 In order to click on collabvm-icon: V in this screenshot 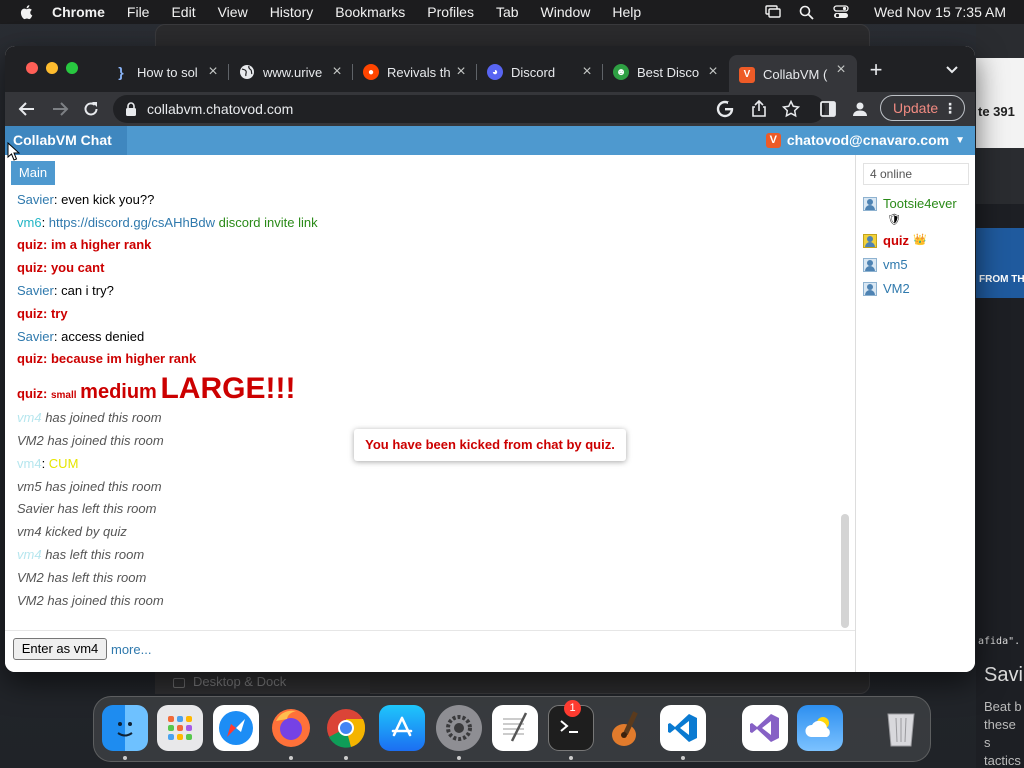, I will do `click(747, 74)`.